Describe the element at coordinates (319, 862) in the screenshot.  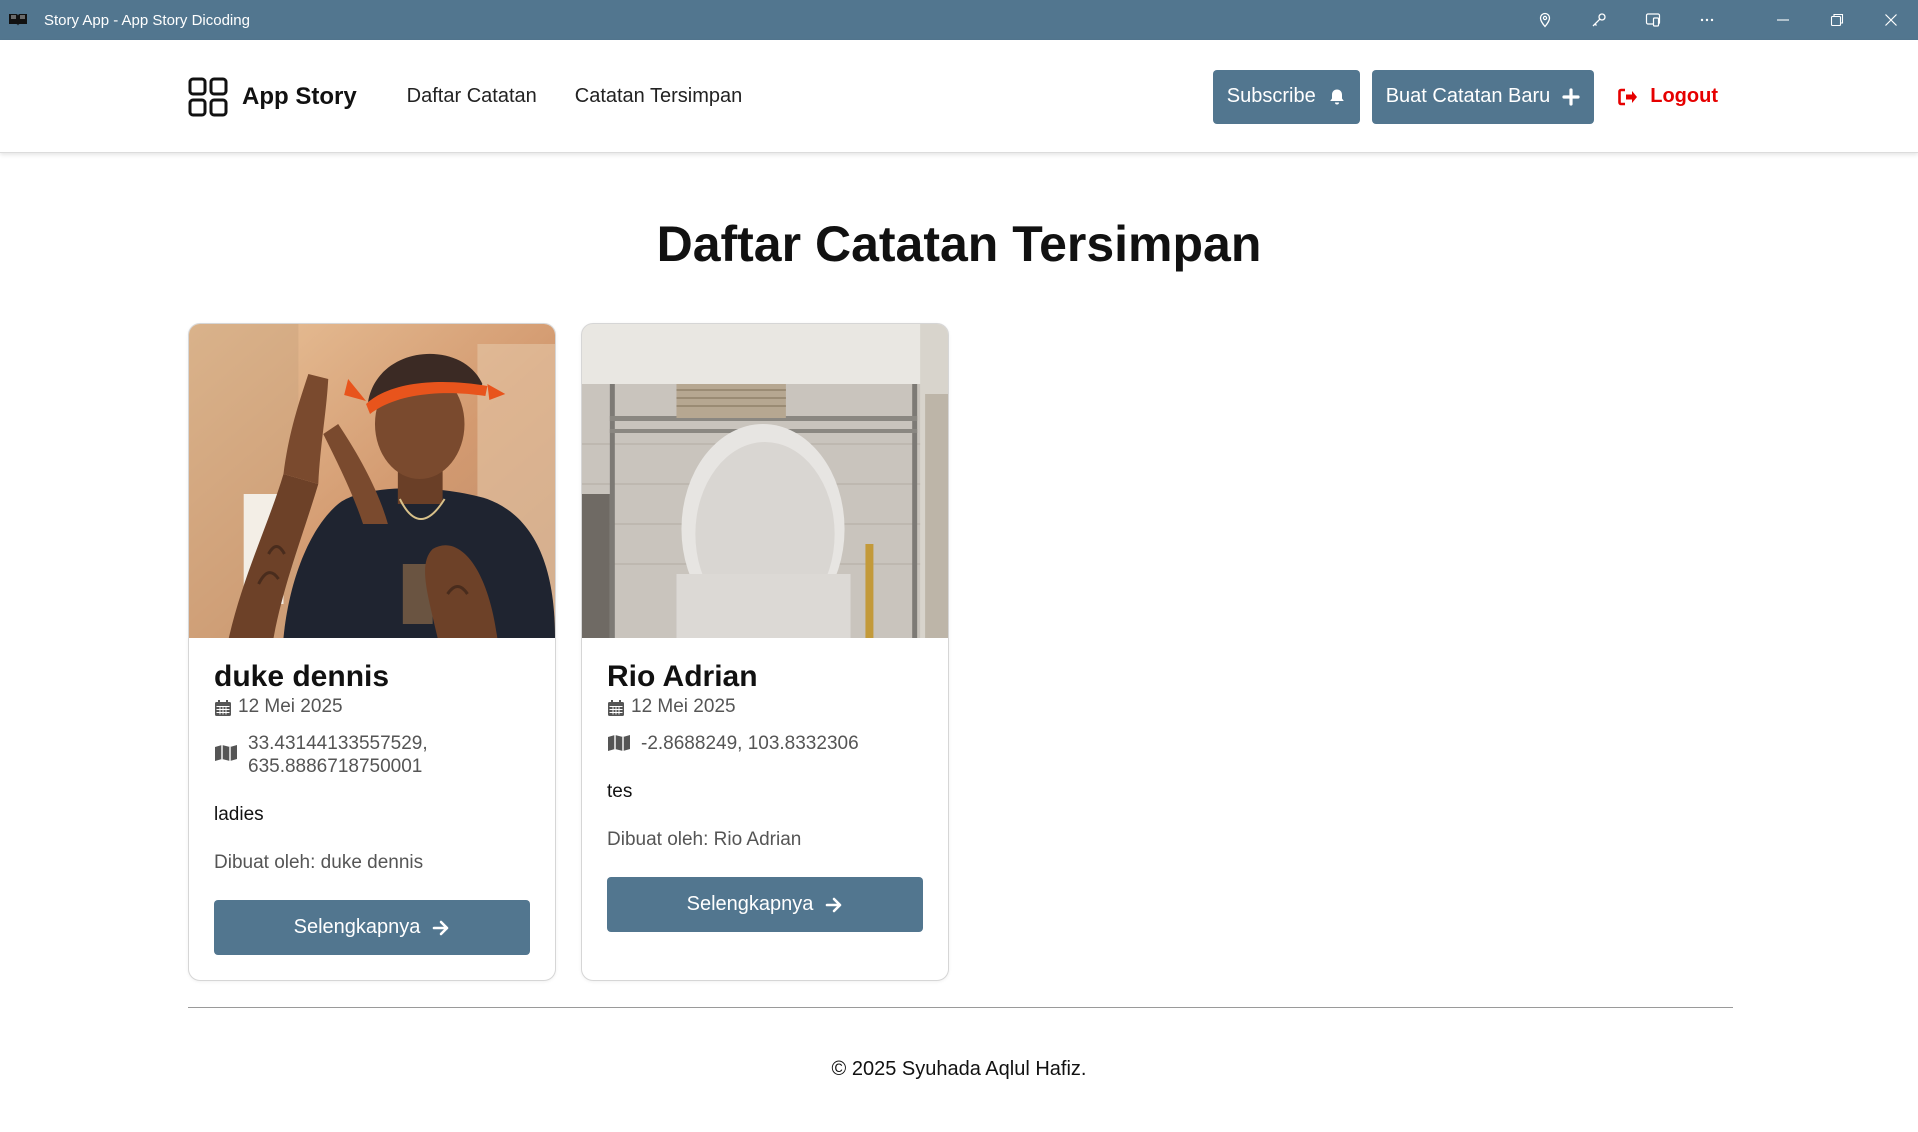
I see `story-created-by: Dibuat oleh: duke dennis` at that location.